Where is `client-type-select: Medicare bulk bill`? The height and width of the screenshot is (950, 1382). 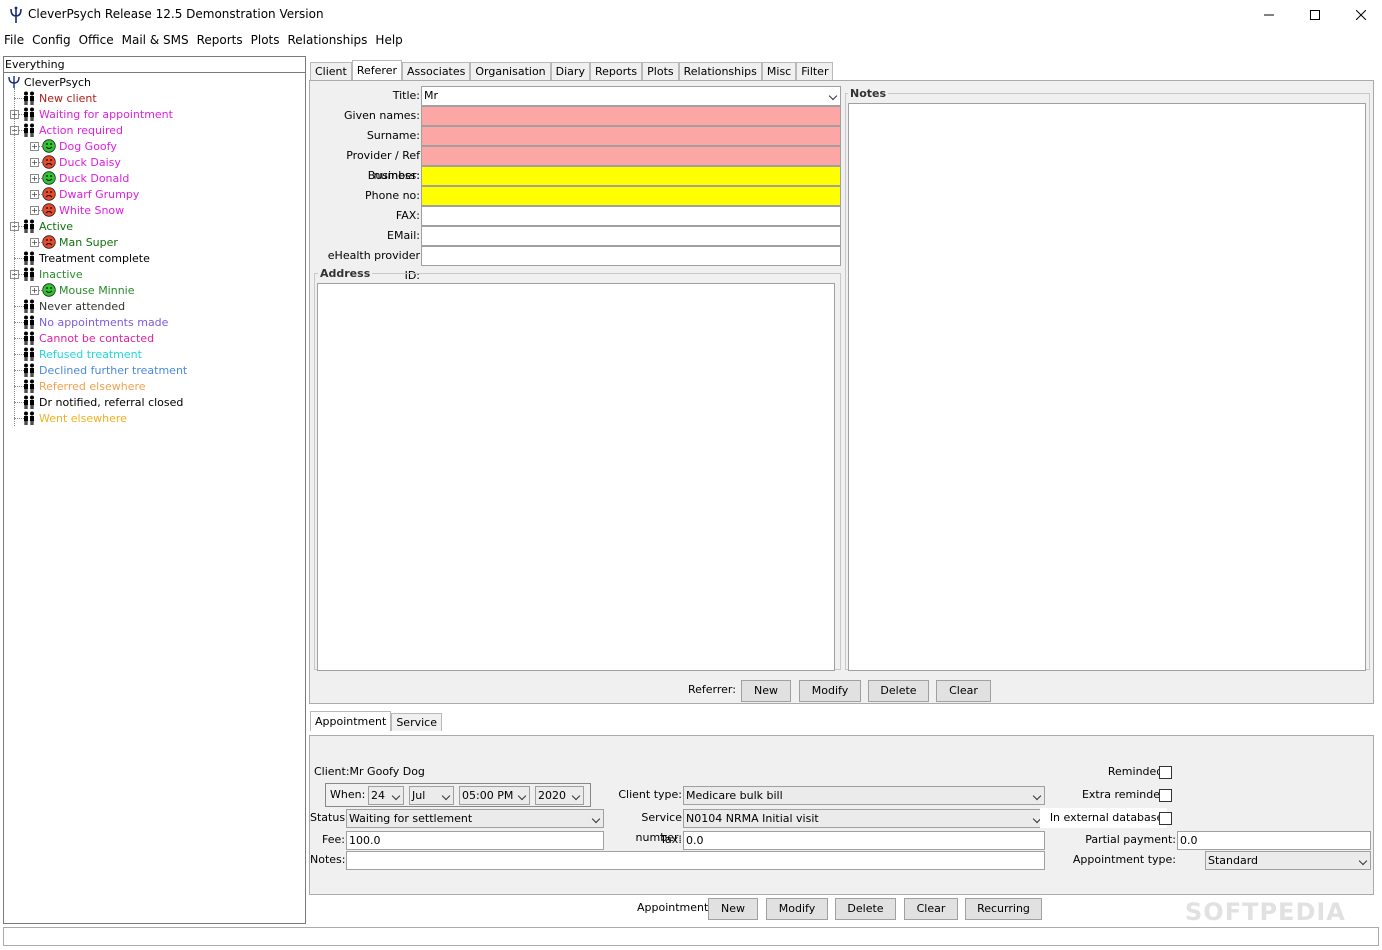 client-type-select: Medicare bulk bill is located at coordinates (864, 795).